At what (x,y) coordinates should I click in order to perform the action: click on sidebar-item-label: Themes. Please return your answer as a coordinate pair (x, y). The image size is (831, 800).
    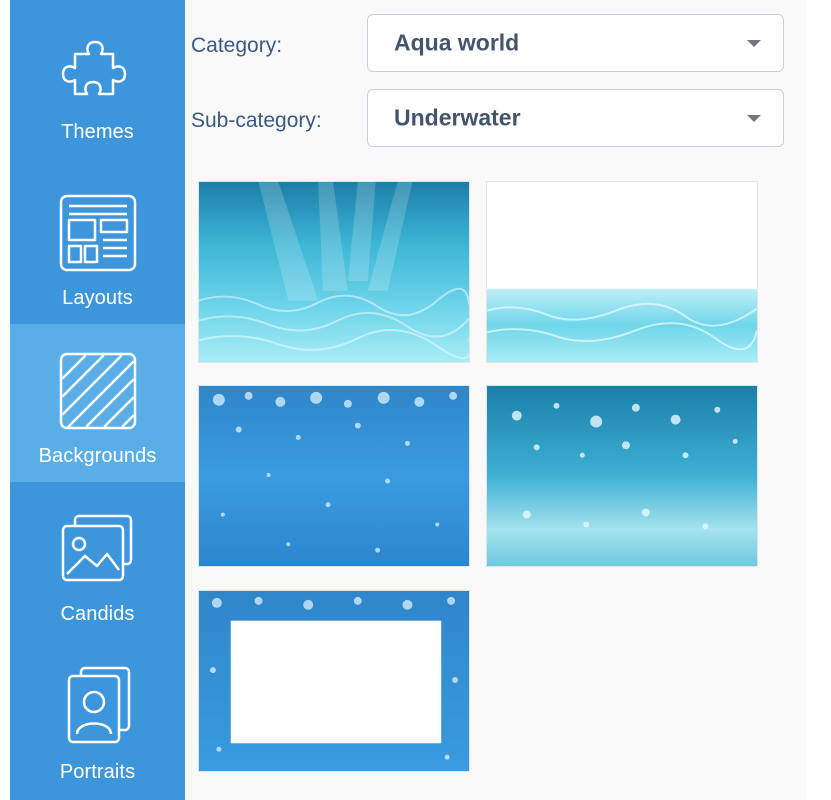
    Looking at the image, I should click on (97, 132).